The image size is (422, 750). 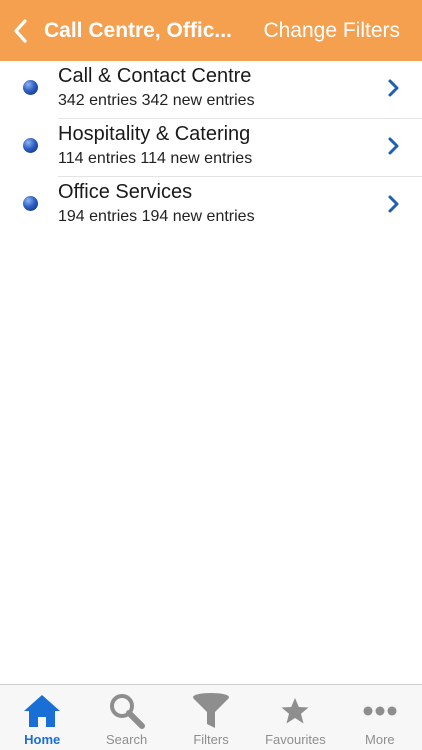 I want to click on tab-filters: Filters, so click(x=211, y=717).